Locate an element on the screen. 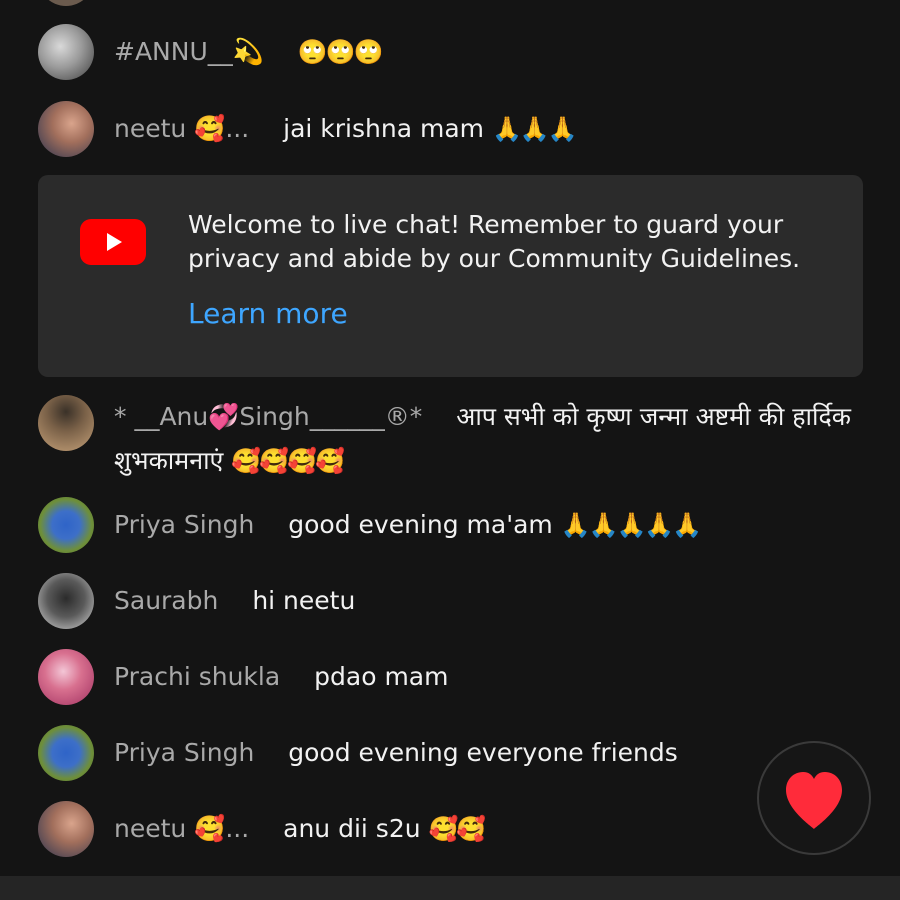 The width and height of the screenshot is (900, 900). message-emoji: 🙏🙏🙏 is located at coordinates (534, 129).